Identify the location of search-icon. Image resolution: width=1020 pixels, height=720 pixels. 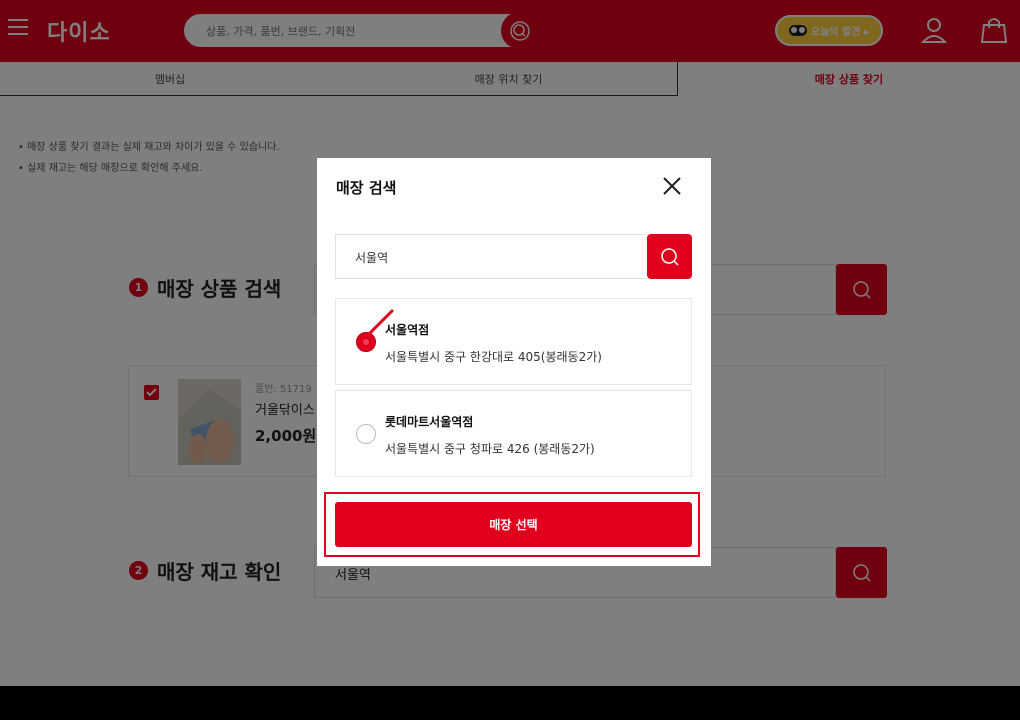
(669, 256).